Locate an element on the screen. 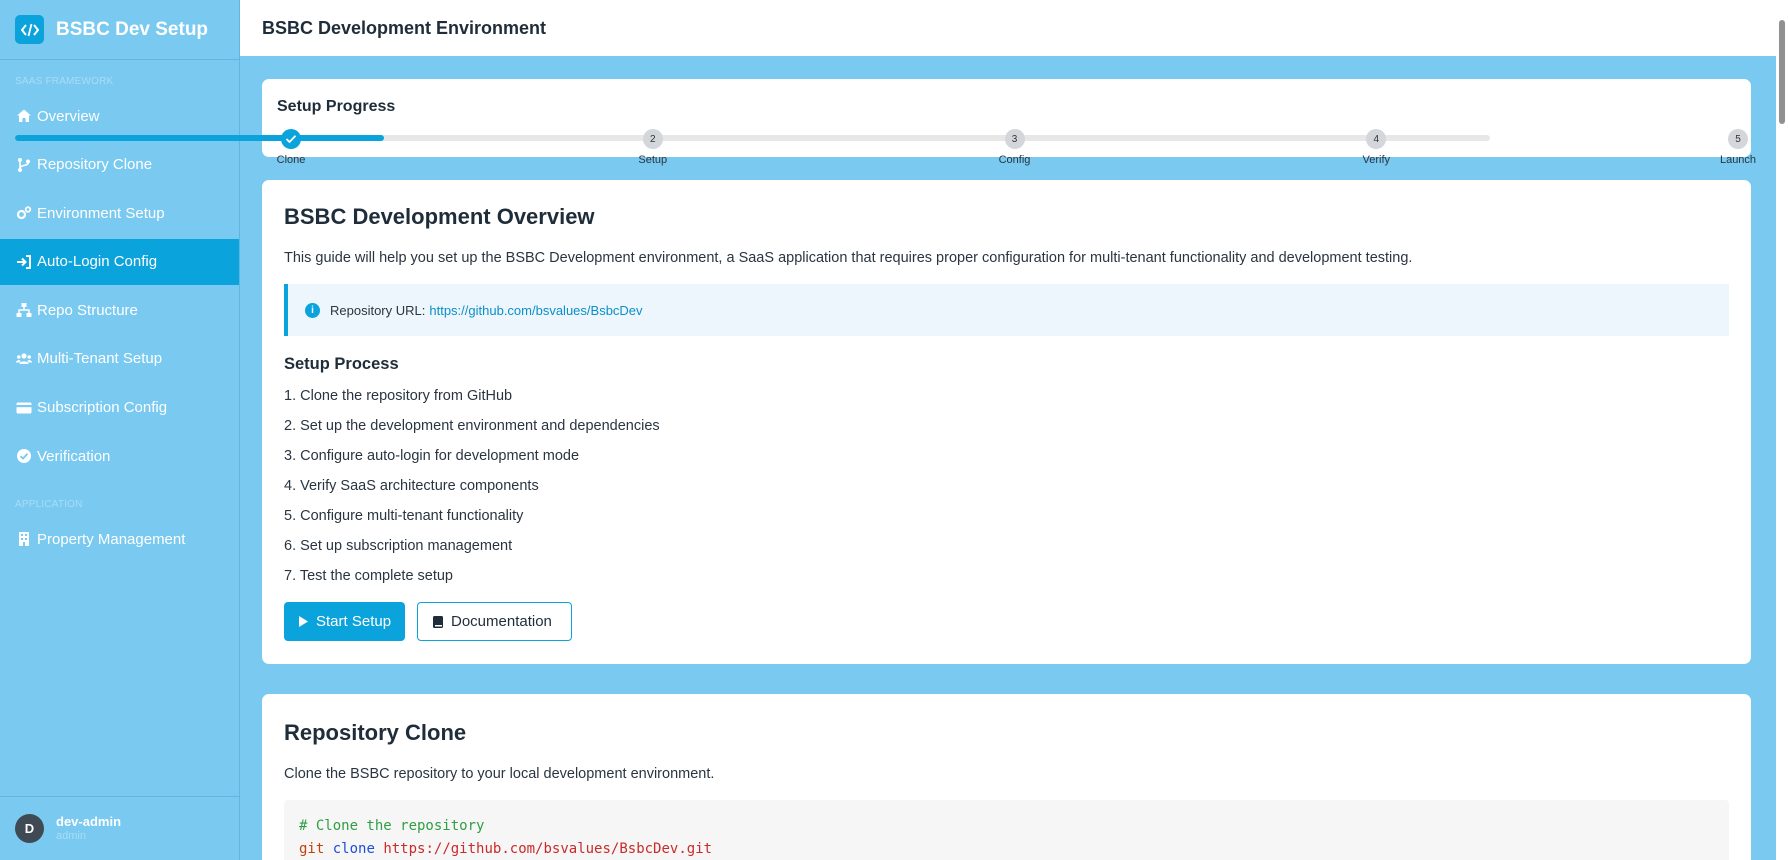  repository-url-label: Repository URL: is located at coordinates (378, 310).